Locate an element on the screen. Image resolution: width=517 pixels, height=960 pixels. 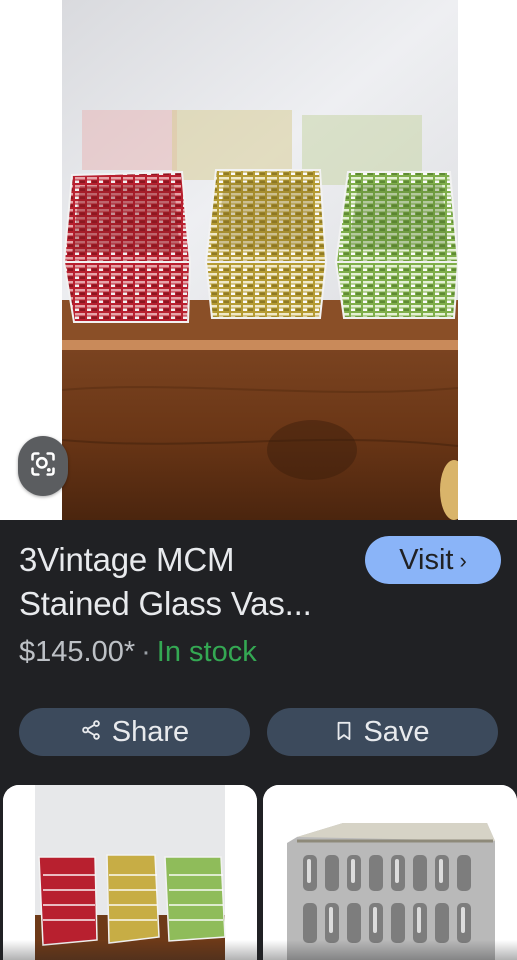
share-icon is located at coordinates (91, 732).